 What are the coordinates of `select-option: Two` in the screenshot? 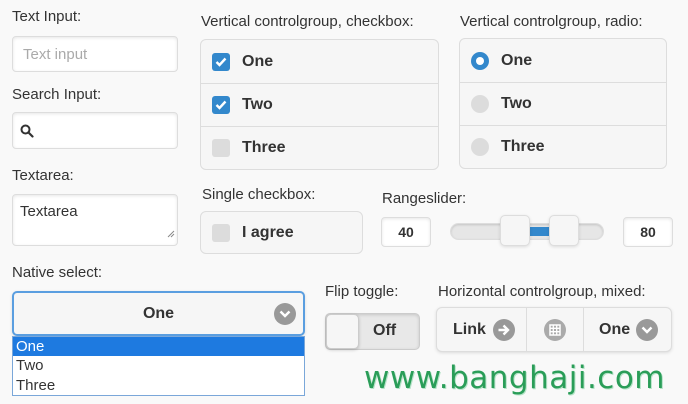 It's located at (158, 366).